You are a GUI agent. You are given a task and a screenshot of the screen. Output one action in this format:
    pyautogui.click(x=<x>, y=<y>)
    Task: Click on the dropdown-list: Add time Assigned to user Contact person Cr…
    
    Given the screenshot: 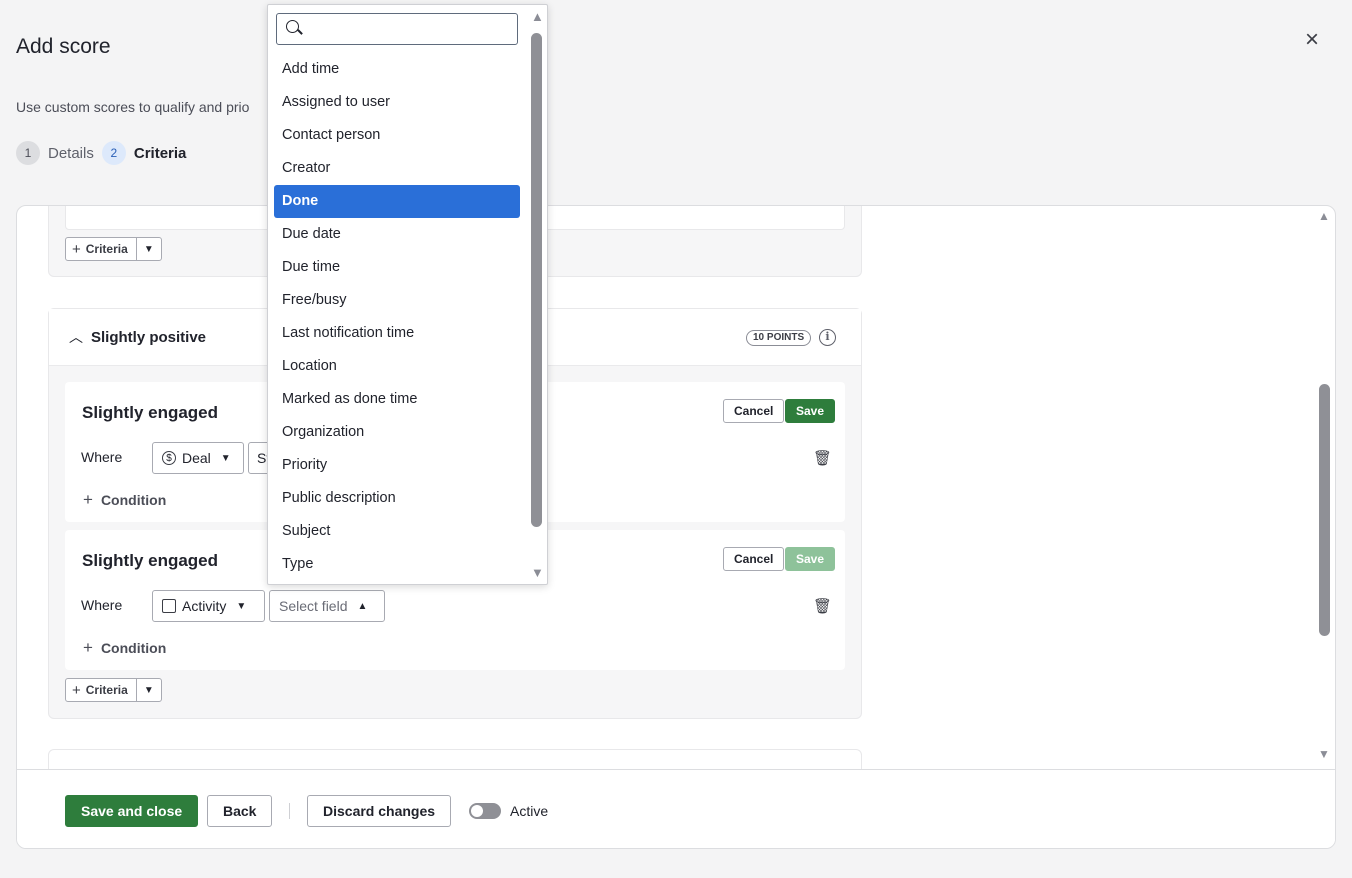 What is the action you would take?
    pyautogui.click(x=397, y=317)
    